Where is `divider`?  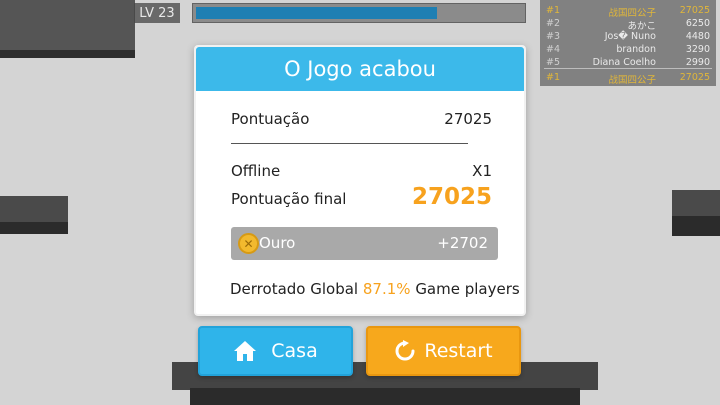
divider is located at coordinates (349, 143).